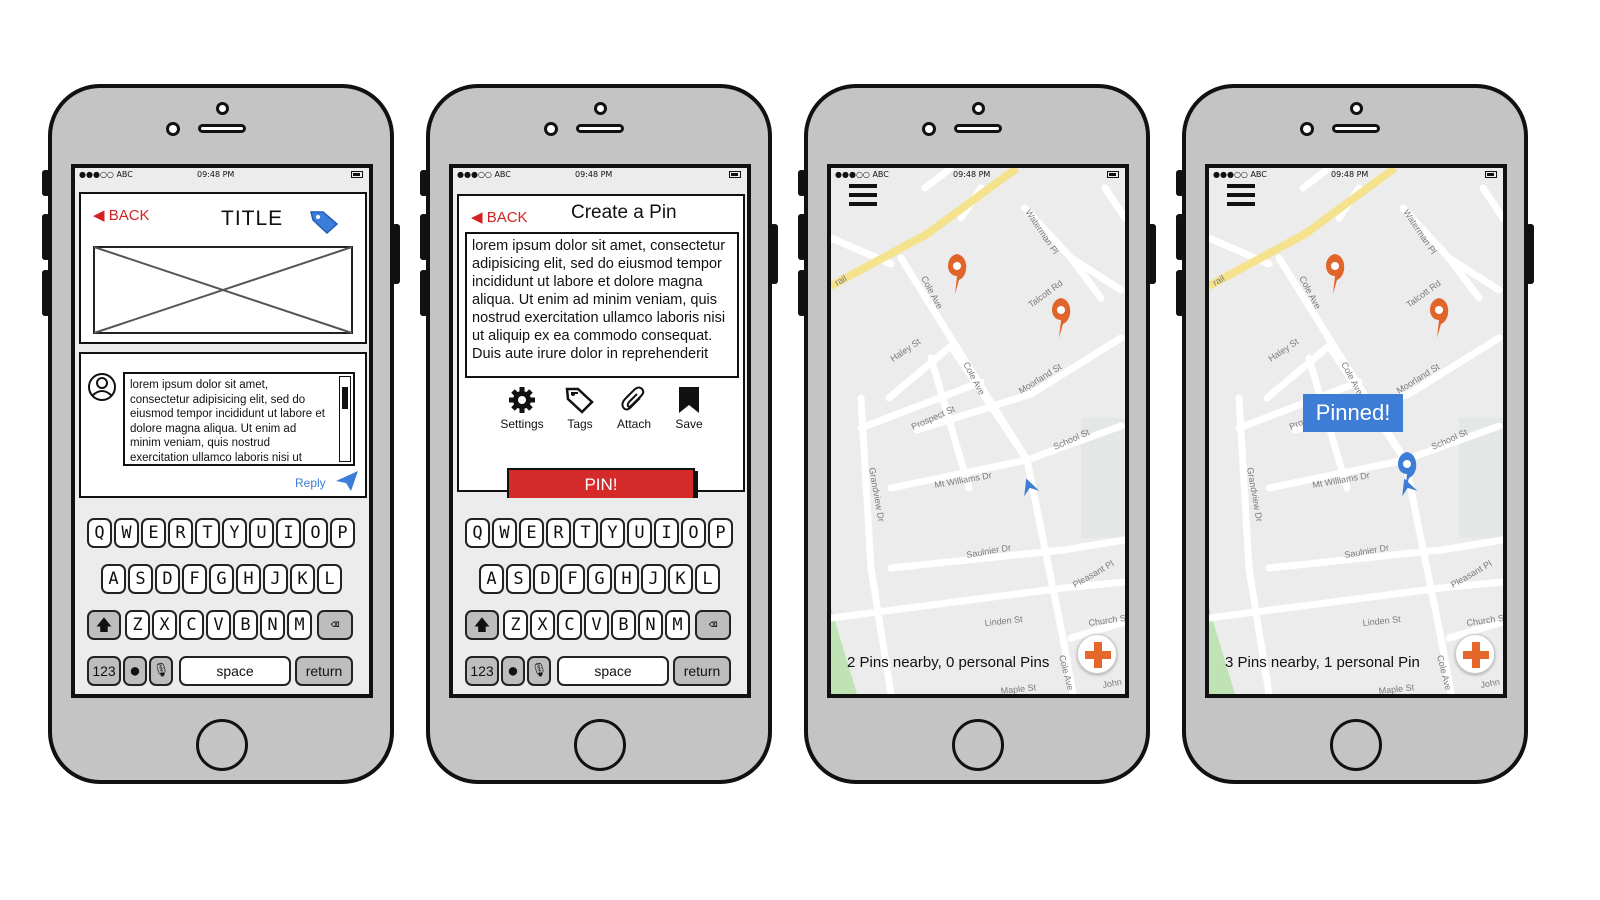 This screenshot has height=900, width=1600. What do you see at coordinates (310, 483) in the screenshot?
I see `reply-button: Reply` at bounding box center [310, 483].